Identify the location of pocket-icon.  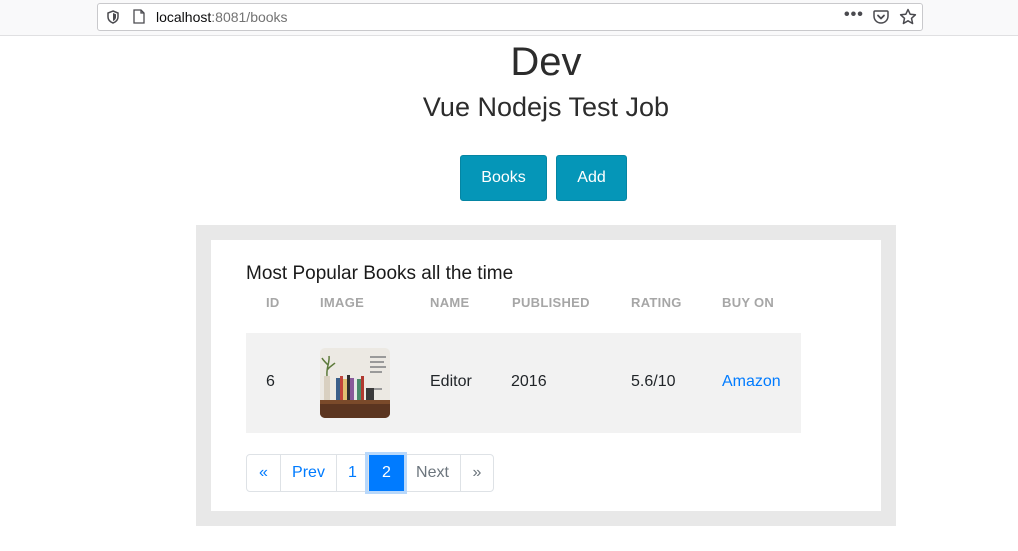
(881, 17).